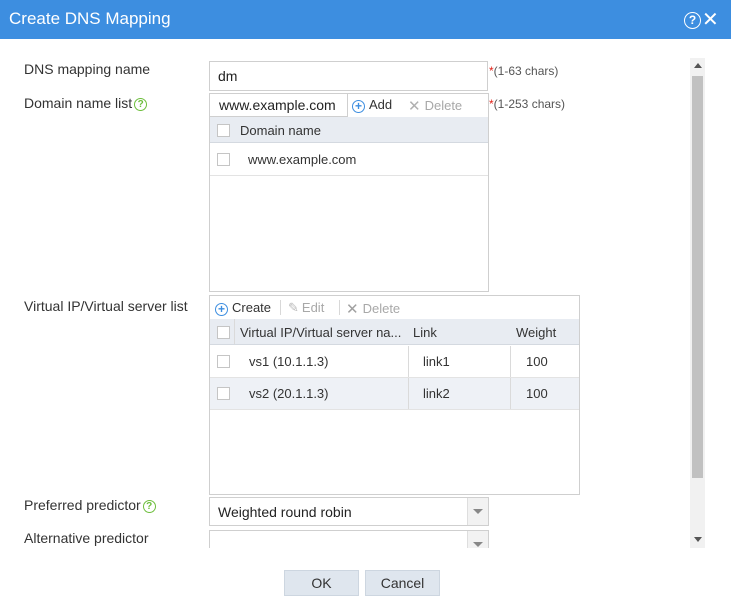 The height and width of the screenshot is (600, 731). I want to click on domain-list-help-icon: ?, so click(141, 104).